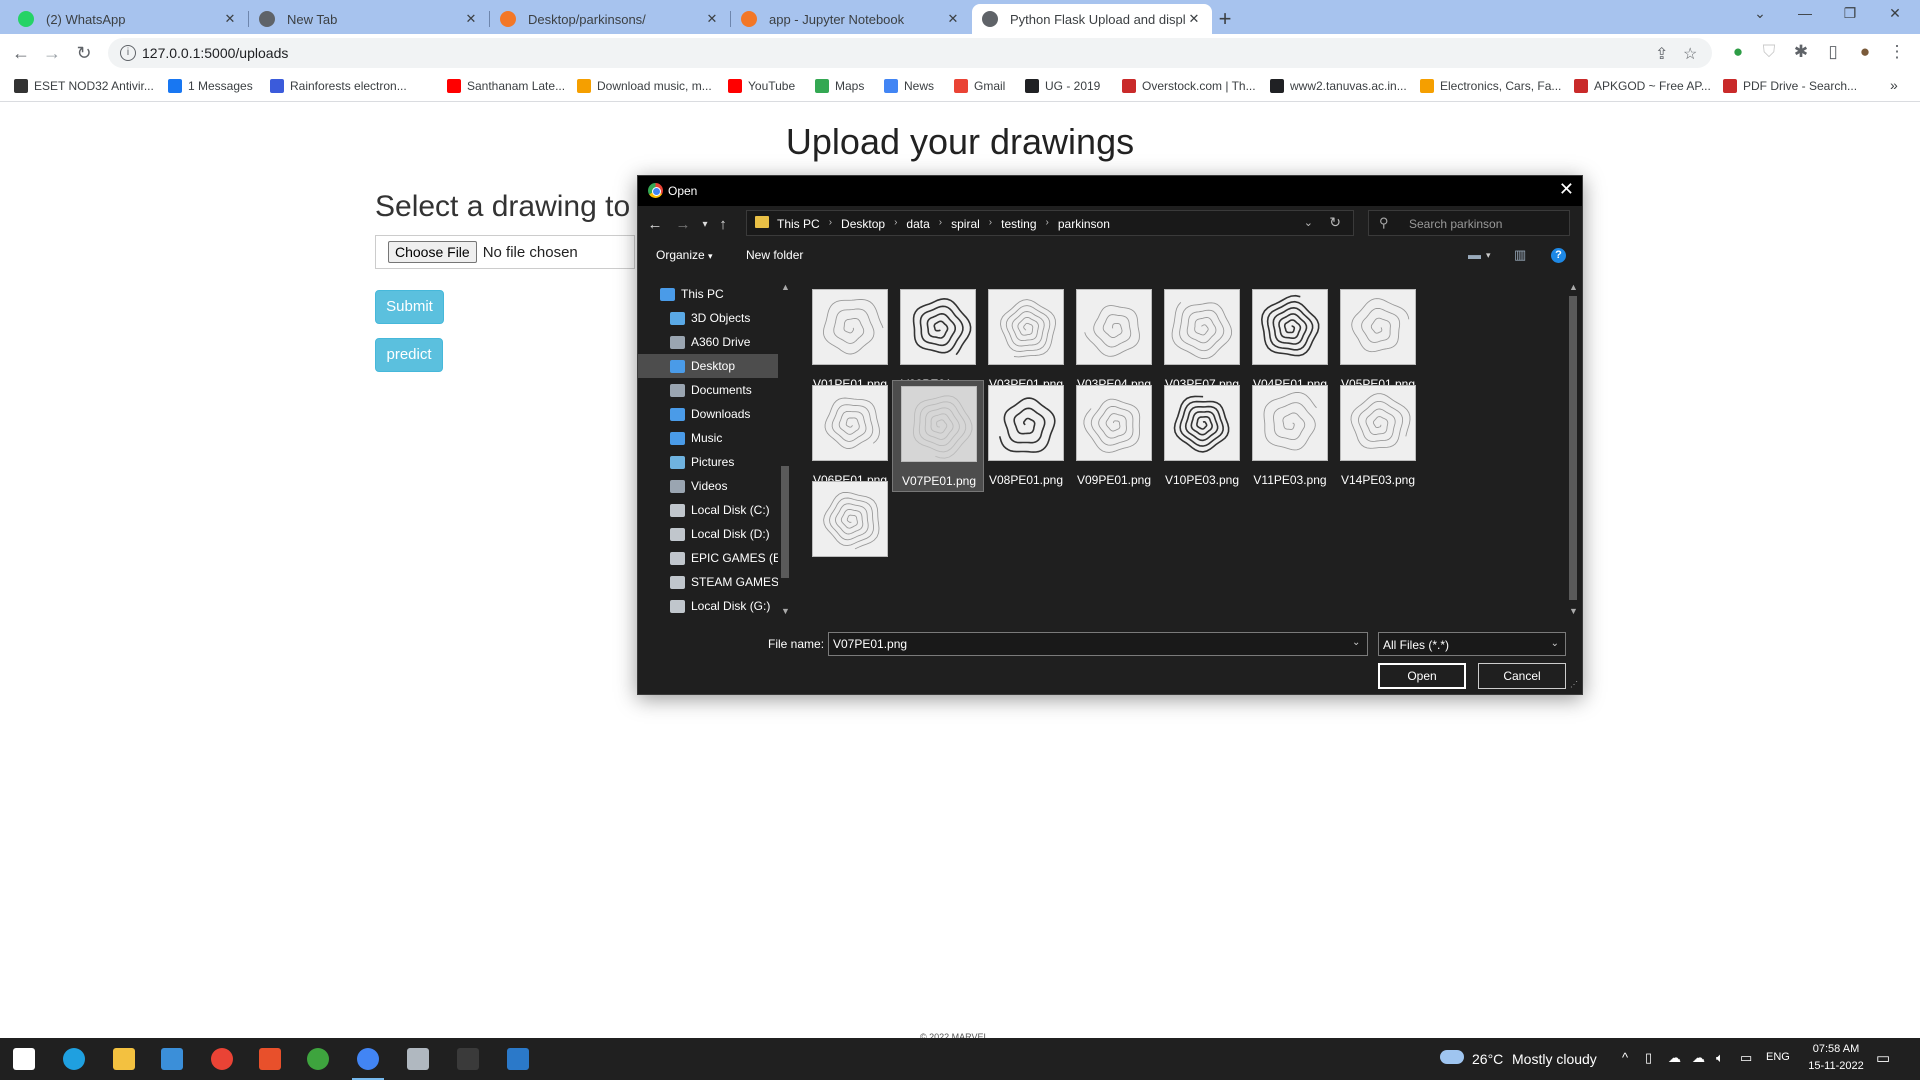  What do you see at coordinates (432, 252) in the screenshot?
I see `choose-file-button: Choose File` at bounding box center [432, 252].